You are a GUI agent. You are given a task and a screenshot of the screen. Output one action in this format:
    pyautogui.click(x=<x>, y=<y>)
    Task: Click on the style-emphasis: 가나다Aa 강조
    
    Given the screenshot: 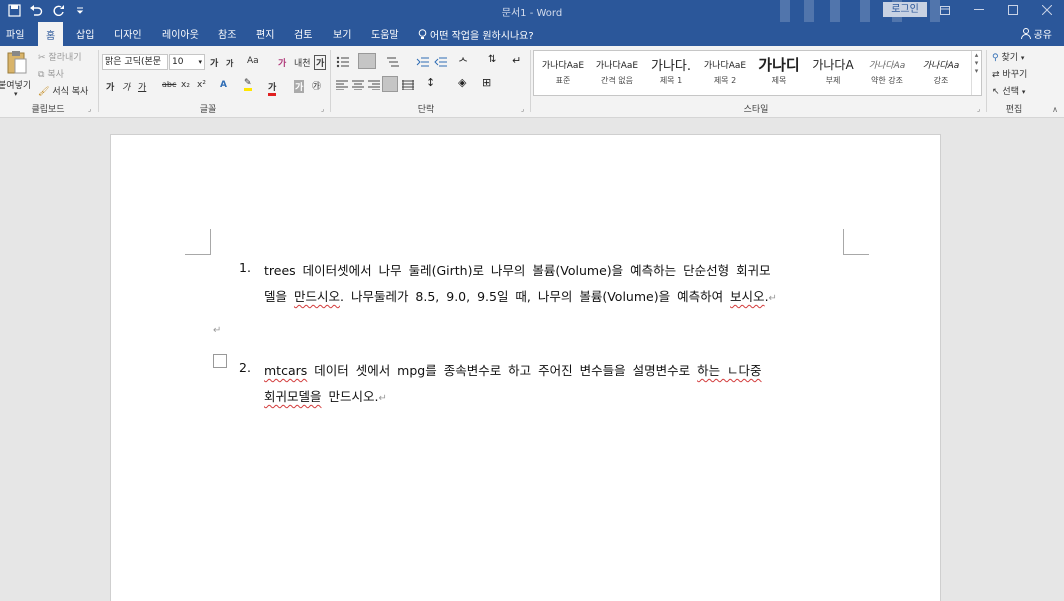 What is the action you would take?
    pyautogui.click(x=941, y=69)
    